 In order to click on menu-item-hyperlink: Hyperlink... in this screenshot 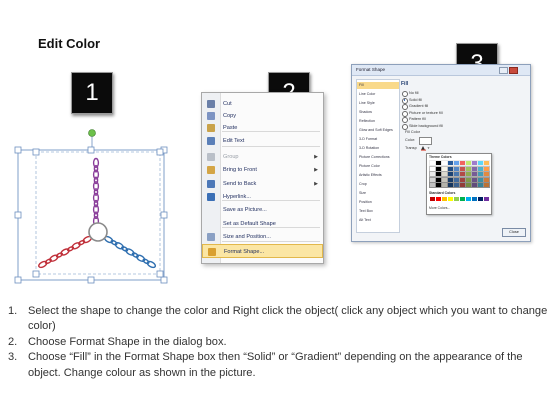, I will do `click(262, 197)`.